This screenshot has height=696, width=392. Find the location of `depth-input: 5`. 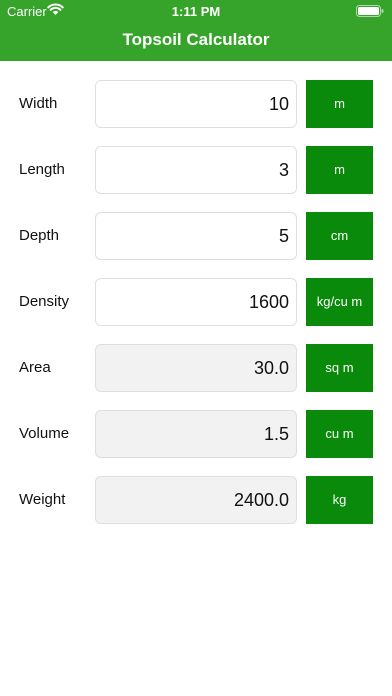

depth-input: 5 is located at coordinates (196, 236).